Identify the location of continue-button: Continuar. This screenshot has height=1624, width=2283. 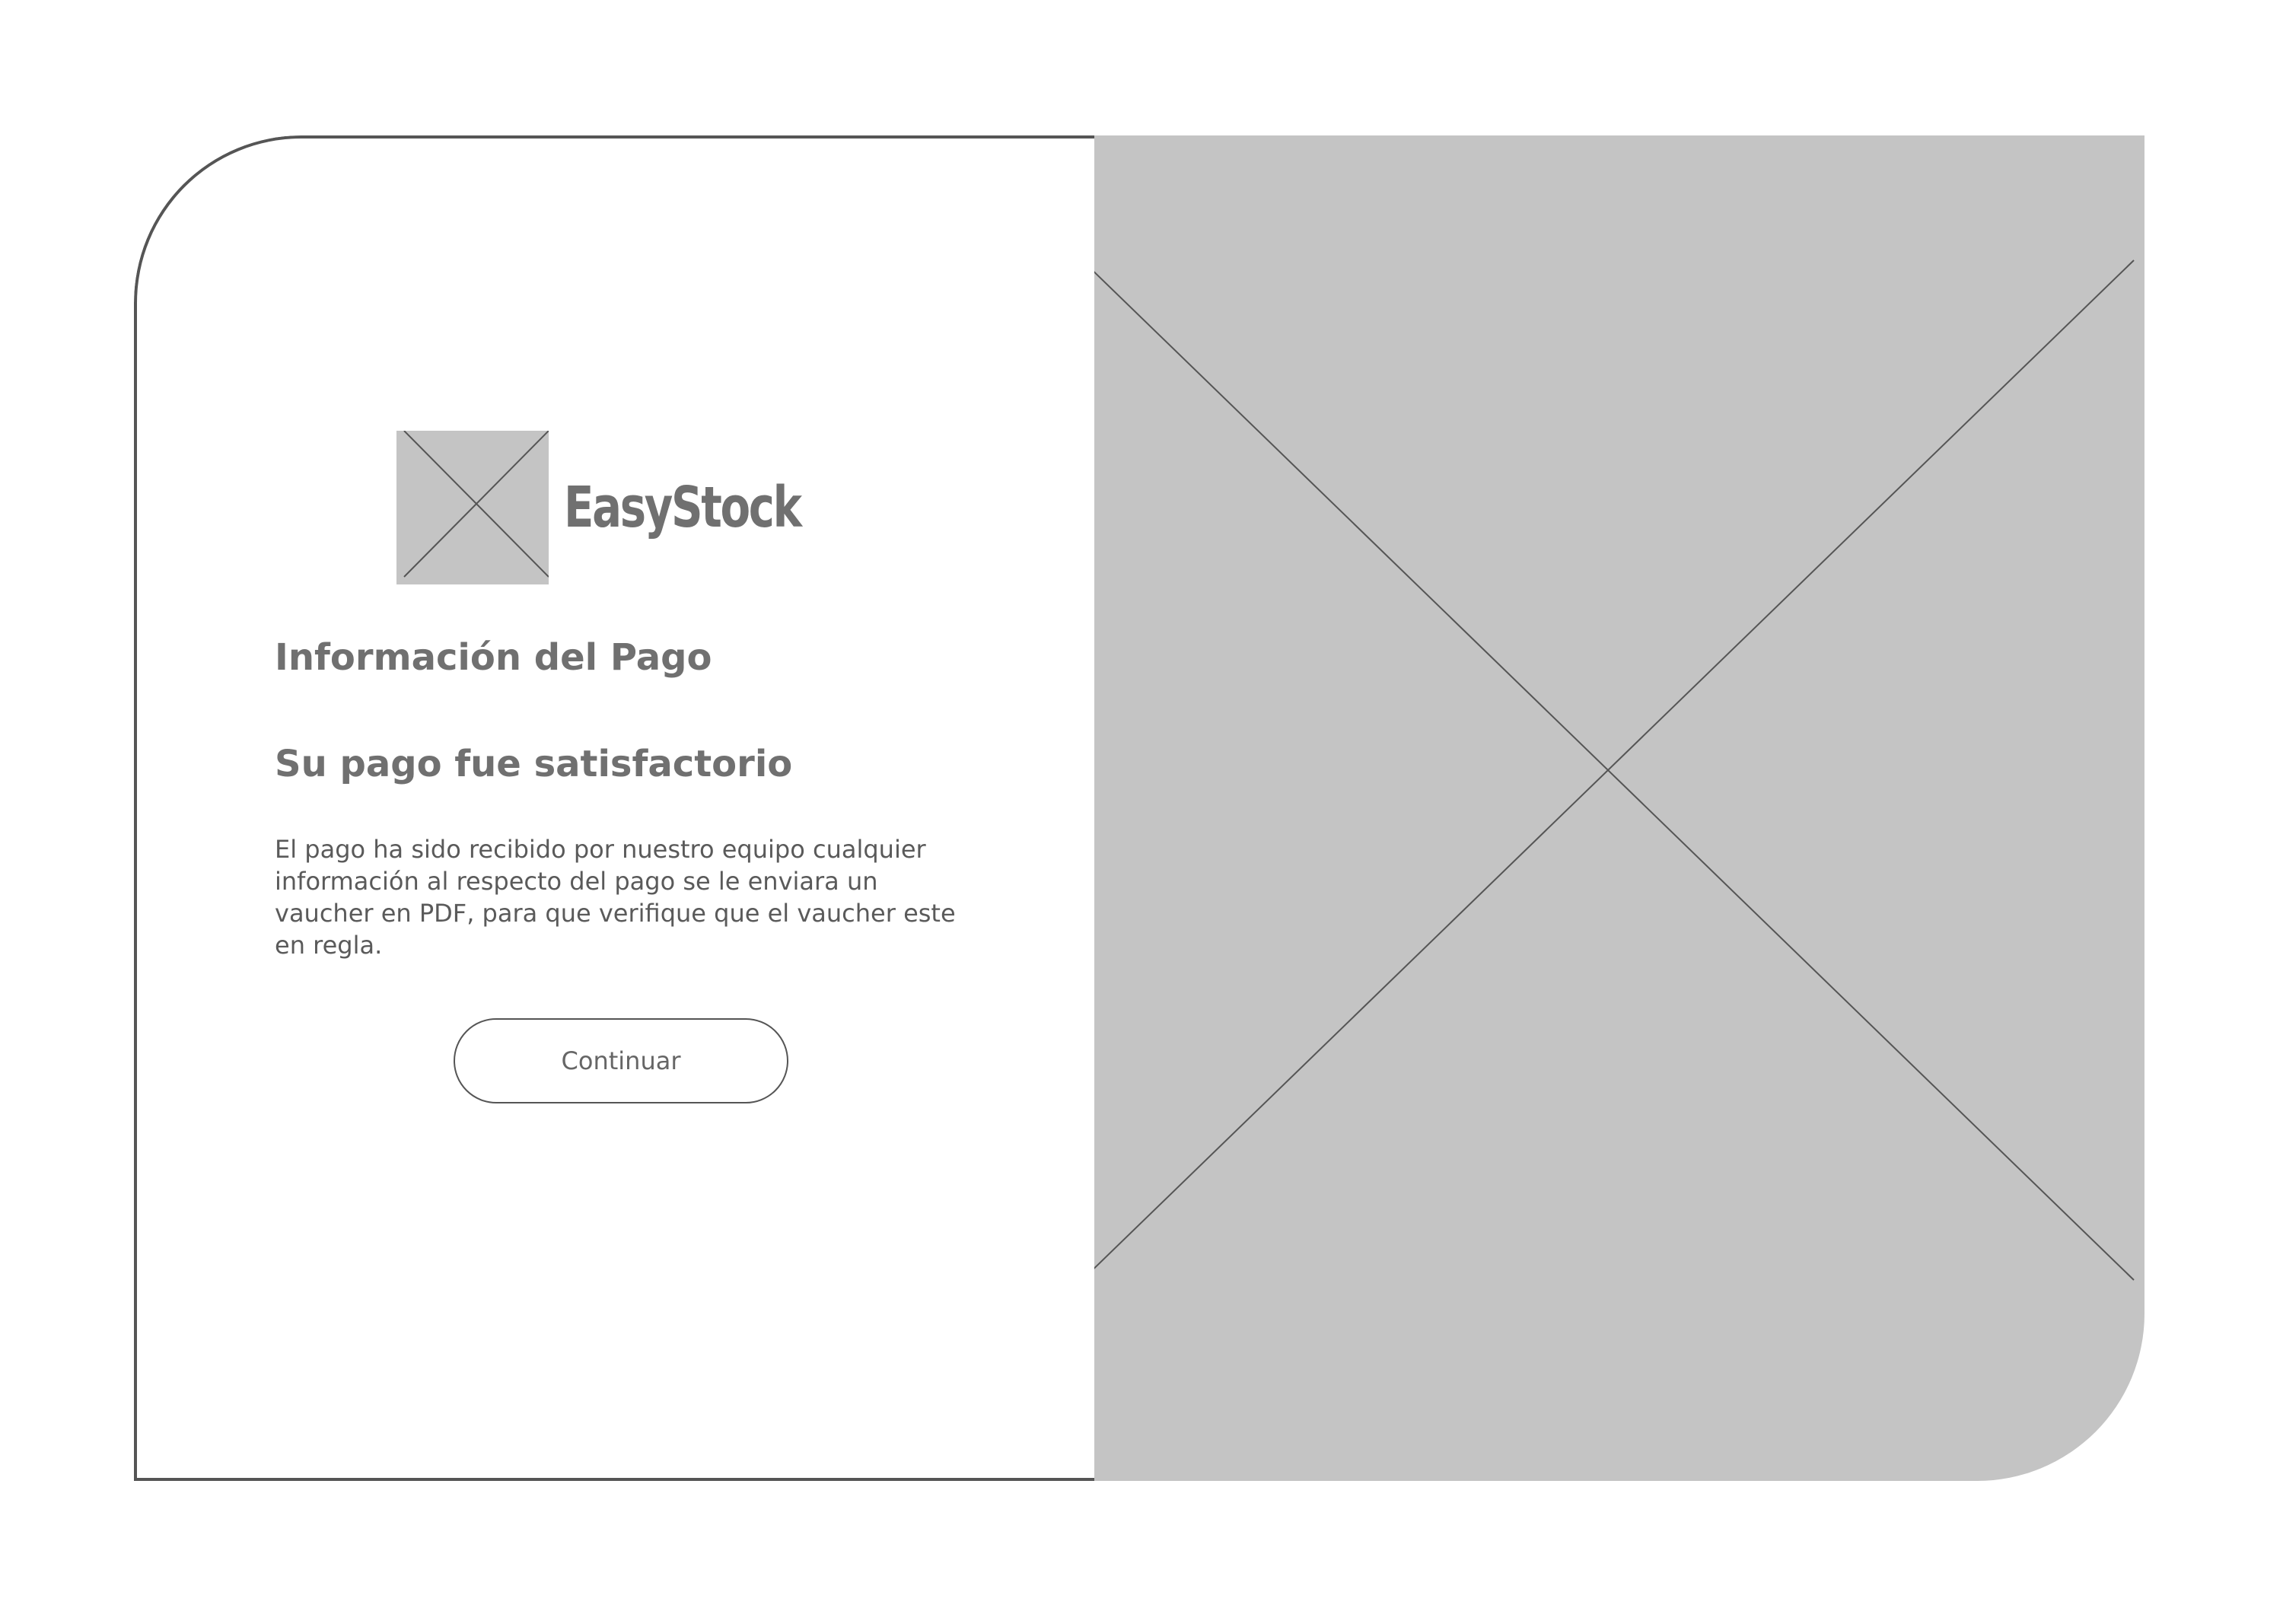
(621, 1060).